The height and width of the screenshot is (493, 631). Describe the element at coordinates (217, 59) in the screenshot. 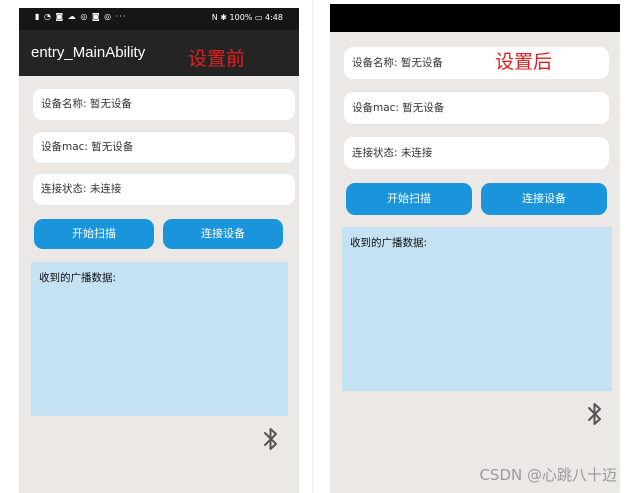

I see `label-before-settings: 设置前` at that location.